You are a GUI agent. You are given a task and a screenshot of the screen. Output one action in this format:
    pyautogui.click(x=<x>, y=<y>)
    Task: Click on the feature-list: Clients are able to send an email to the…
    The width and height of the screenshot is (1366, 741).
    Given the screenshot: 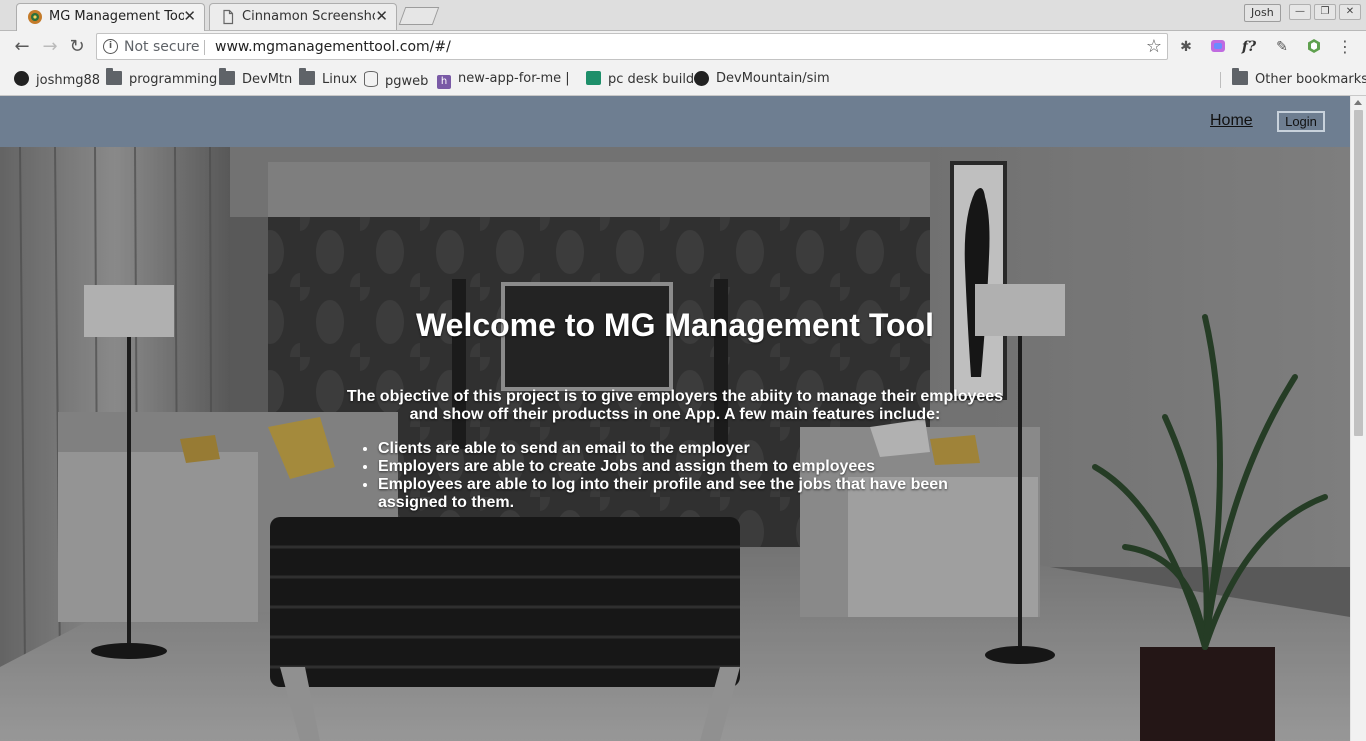 What is the action you would take?
    pyautogui.click(x=678, y=476)
    